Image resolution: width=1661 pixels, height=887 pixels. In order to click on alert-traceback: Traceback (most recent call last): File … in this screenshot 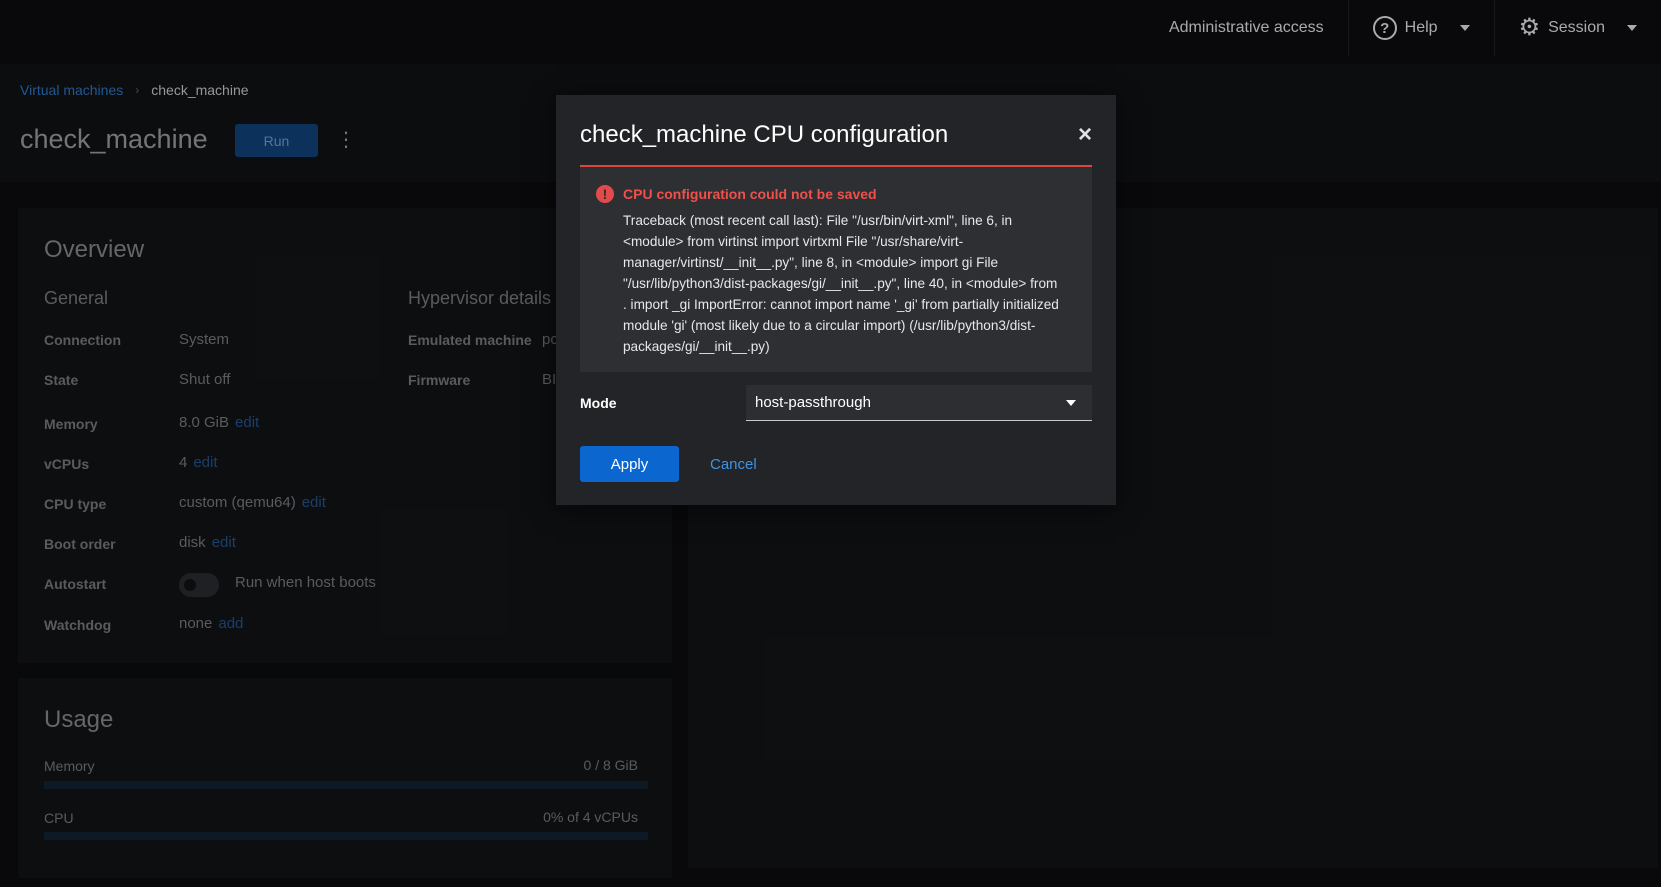, I will do `click(841, 283)`.